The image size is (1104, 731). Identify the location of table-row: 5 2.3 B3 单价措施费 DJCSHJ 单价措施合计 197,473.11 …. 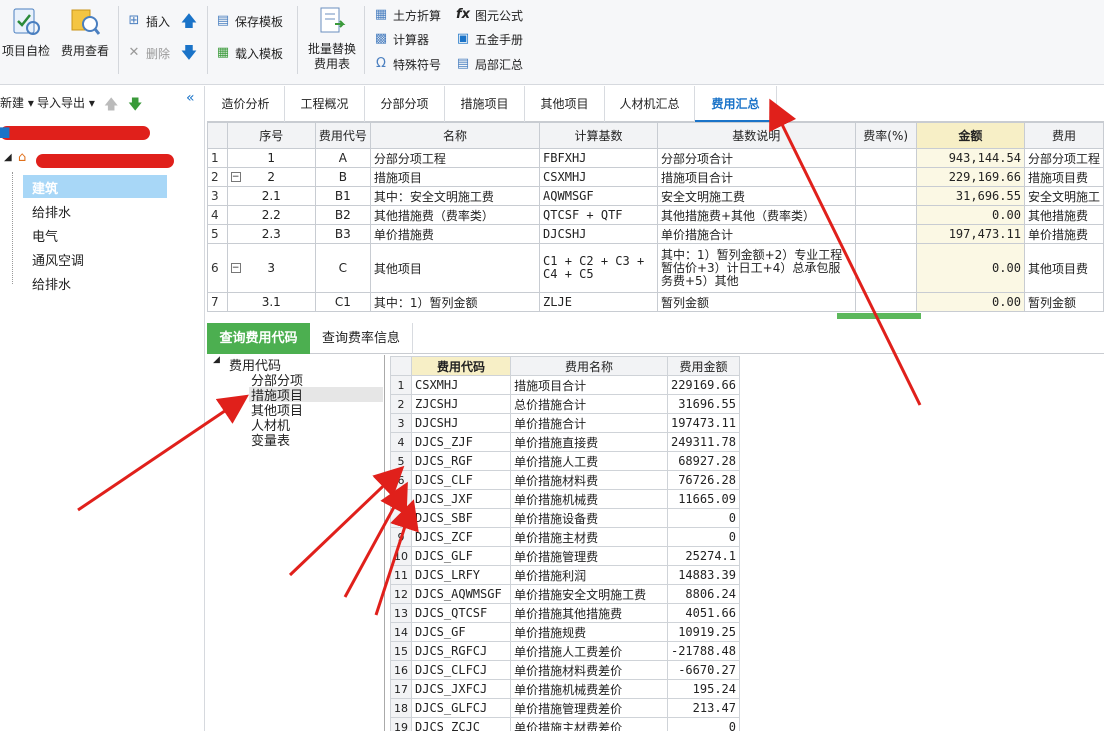
(655, 234).